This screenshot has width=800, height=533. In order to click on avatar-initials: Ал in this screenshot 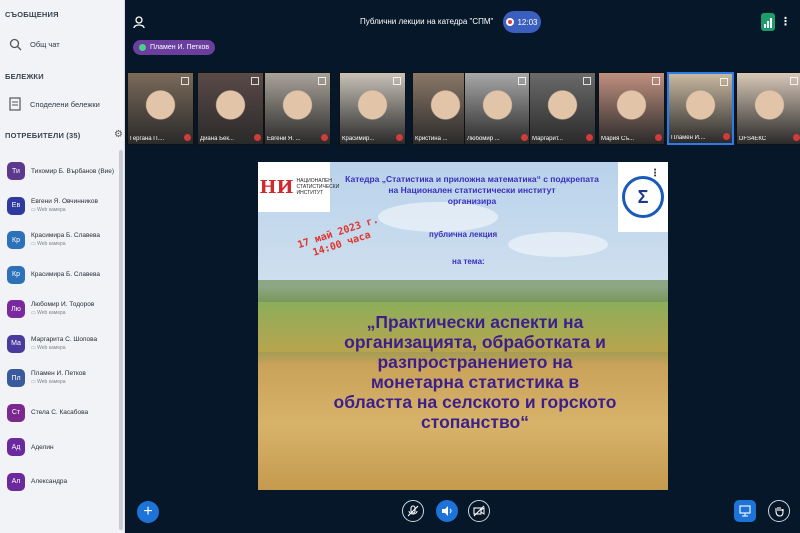, I will do `click(16, 481)`.